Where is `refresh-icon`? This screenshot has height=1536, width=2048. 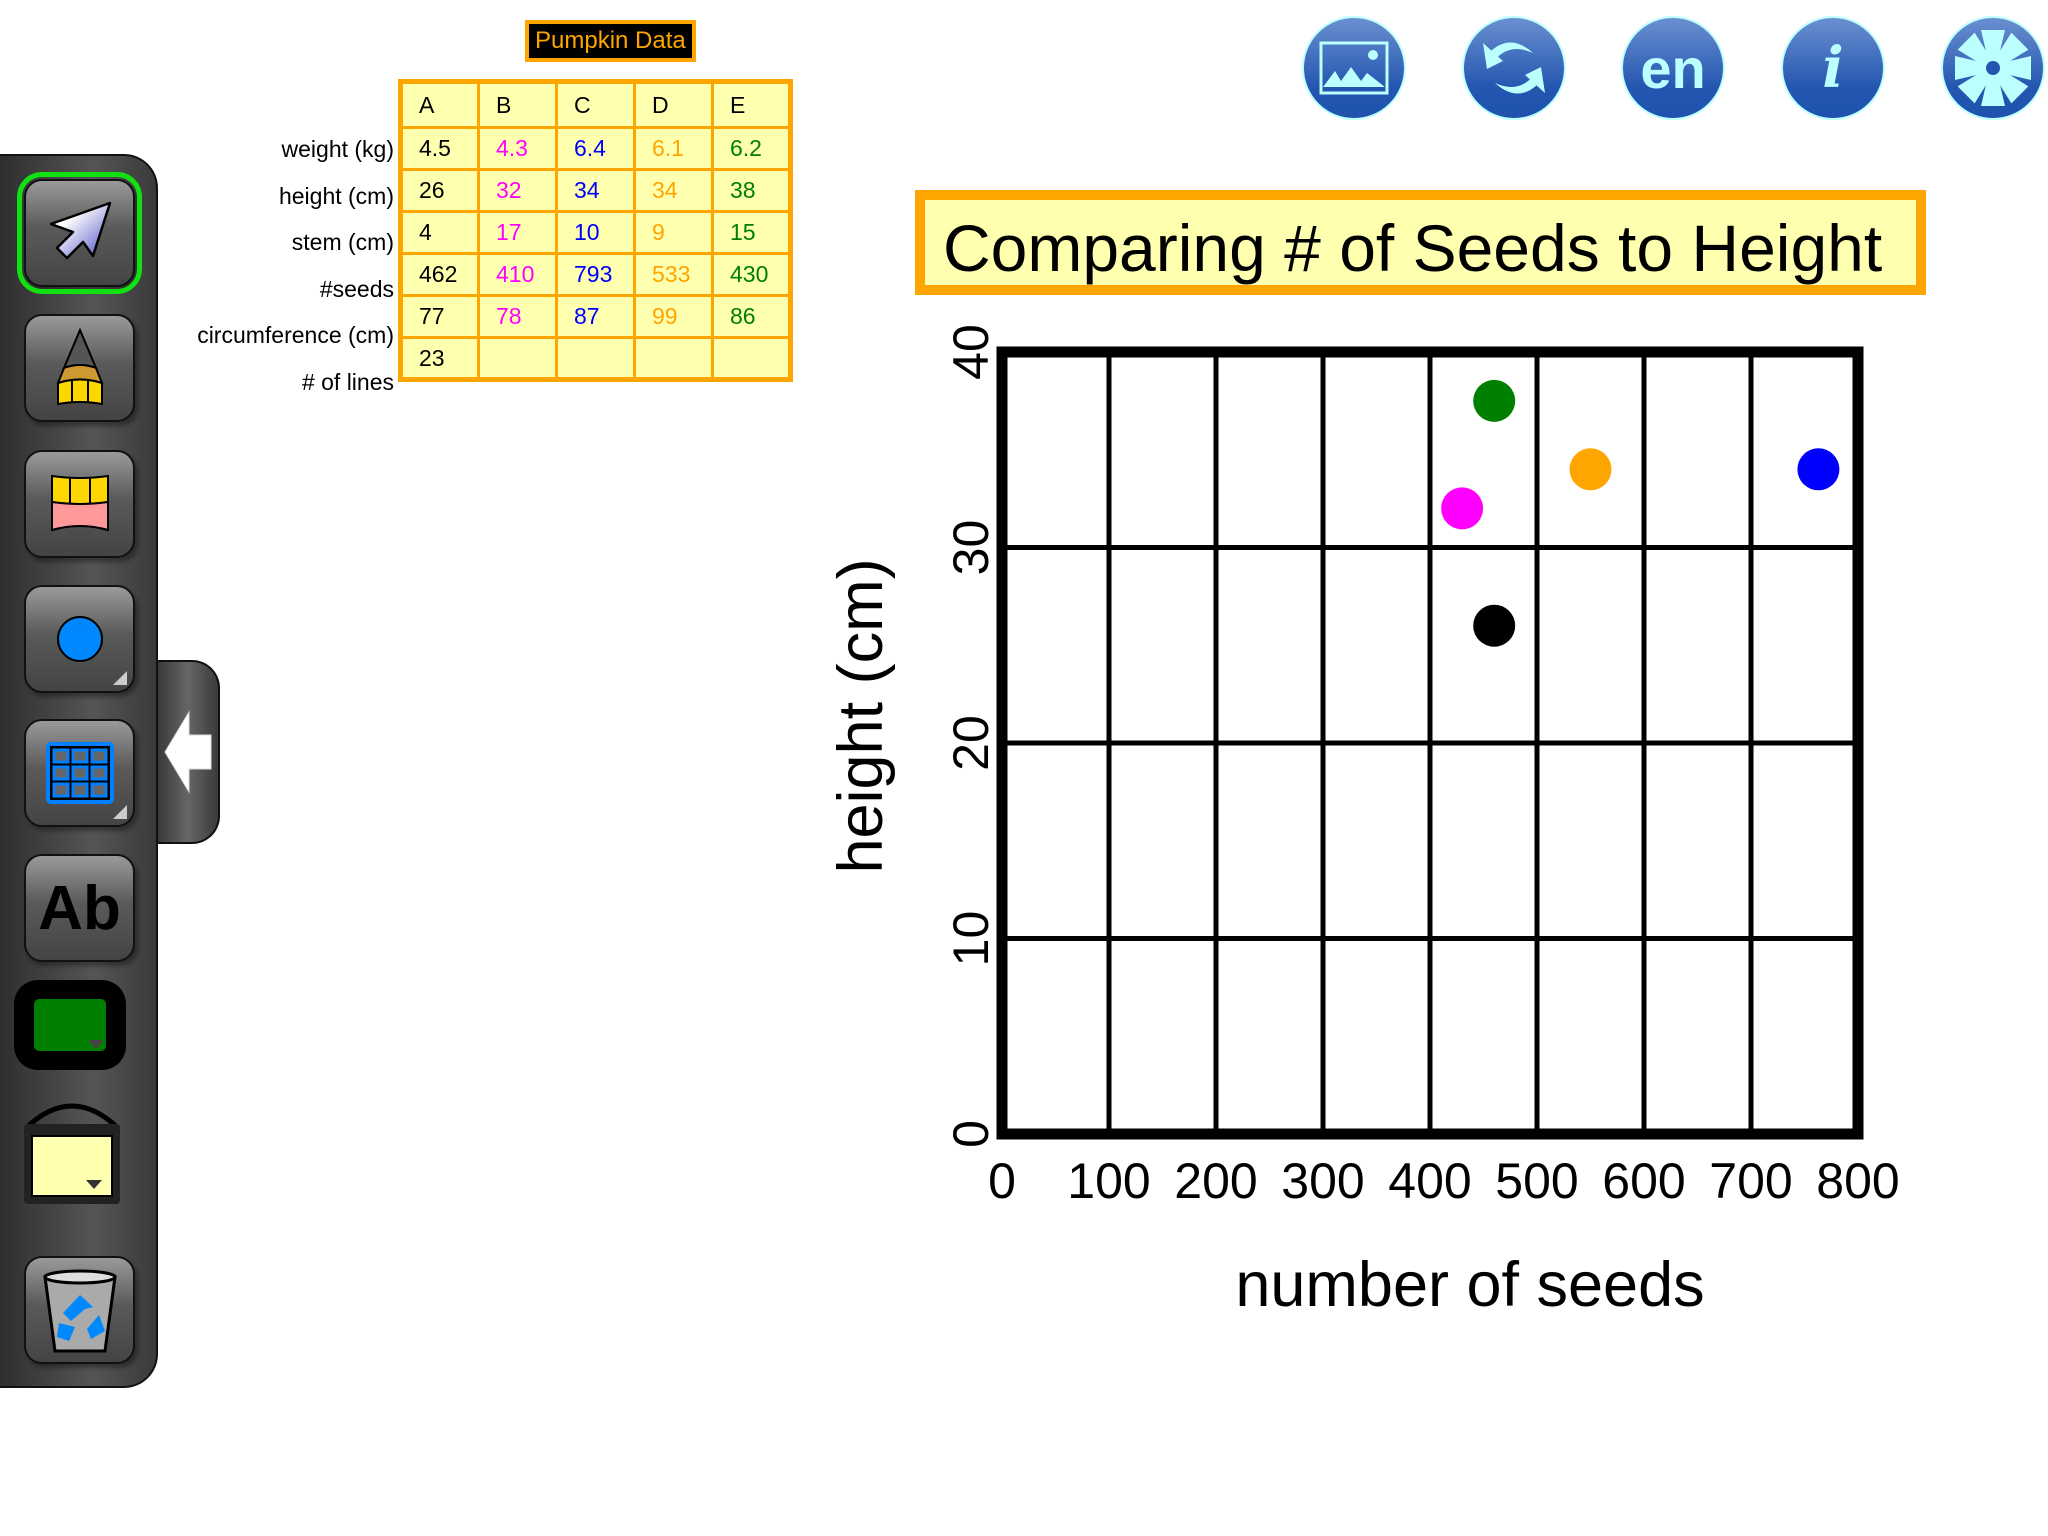
refresh-icon is located at coordinates (1514, 68).